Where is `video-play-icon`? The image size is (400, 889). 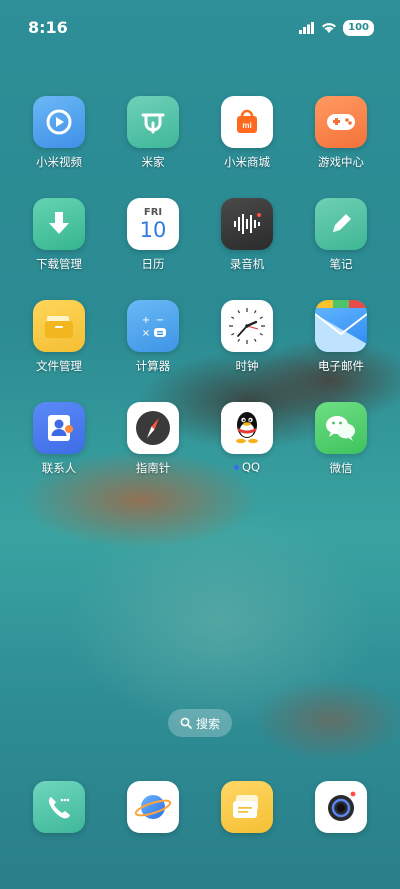 video-play-icon is located at coordinates (59, 122).